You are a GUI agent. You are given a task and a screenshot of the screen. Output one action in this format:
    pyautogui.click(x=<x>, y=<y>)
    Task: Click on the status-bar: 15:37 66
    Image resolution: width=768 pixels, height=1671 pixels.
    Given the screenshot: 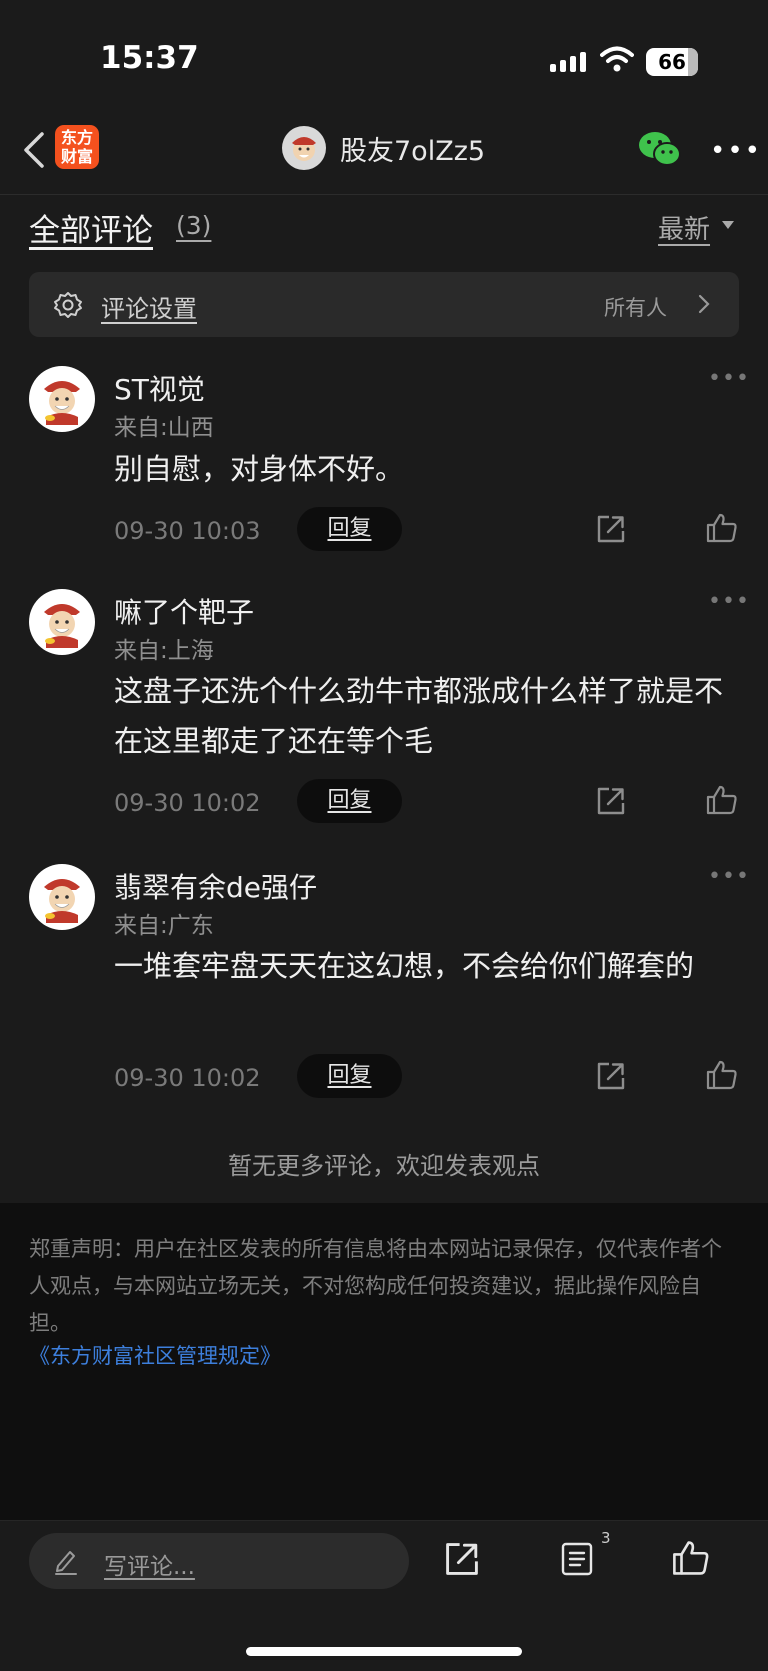 What is the action you would take?
    pyautogui.click(x=384, y=55)
    